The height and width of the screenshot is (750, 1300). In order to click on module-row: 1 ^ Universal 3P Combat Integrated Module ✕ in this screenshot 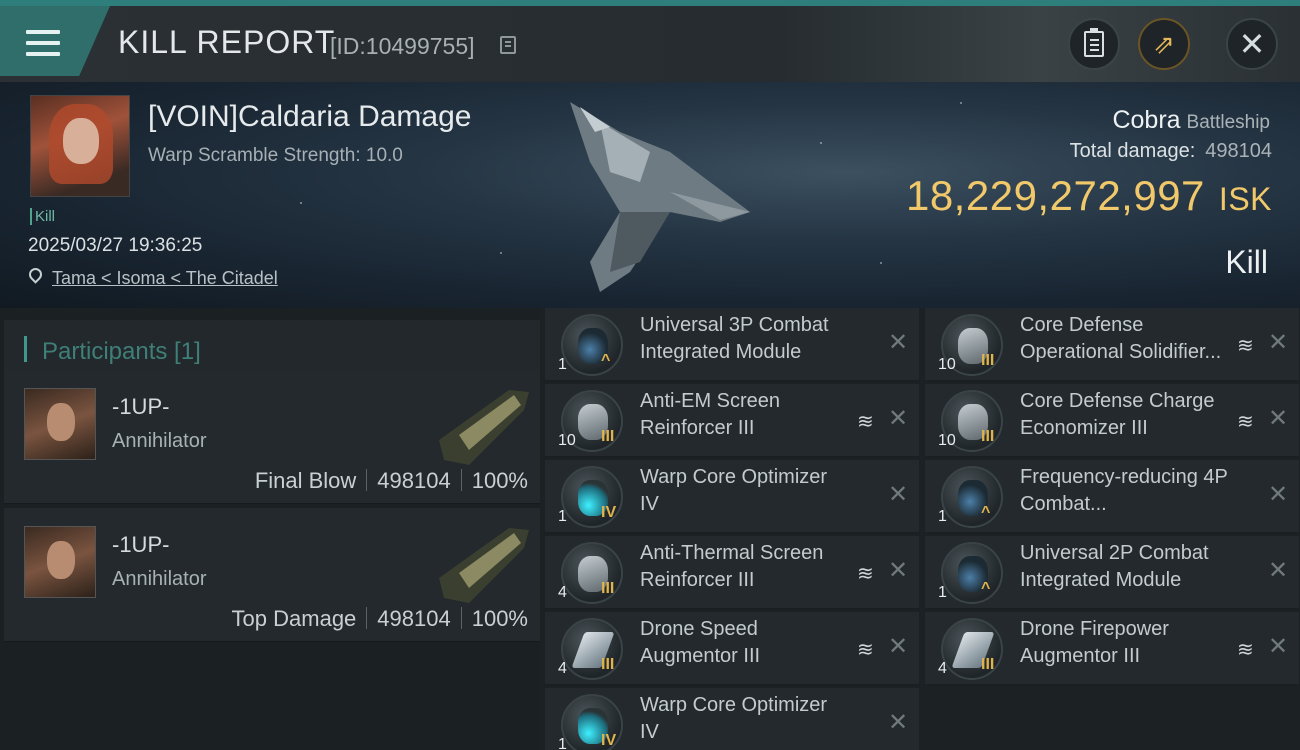, I will do `click(732, 345)`.